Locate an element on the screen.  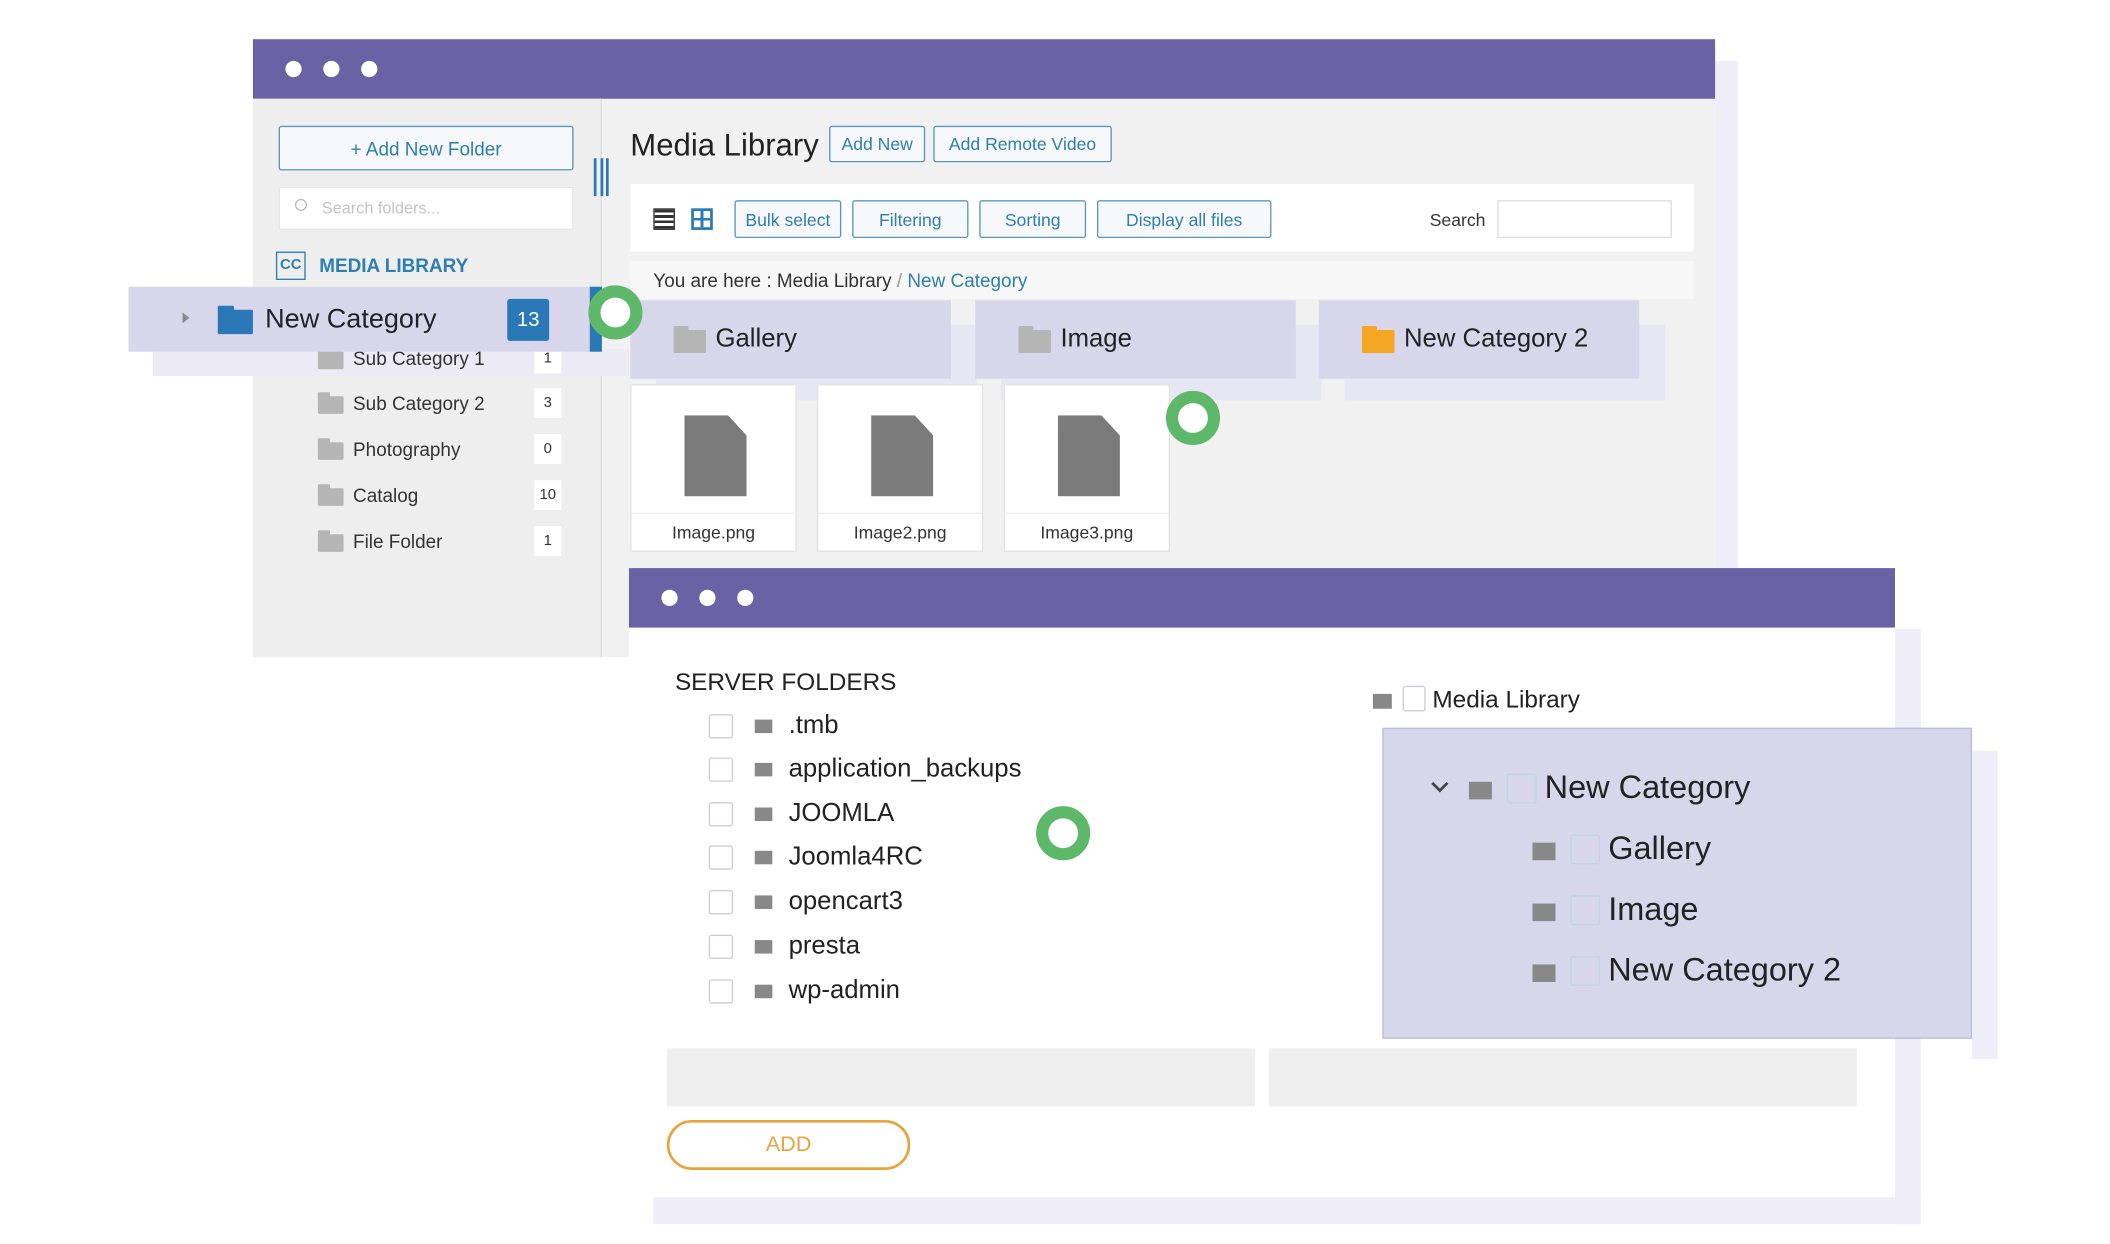
file-card: Image2.png is located at coordinates (900, 468).